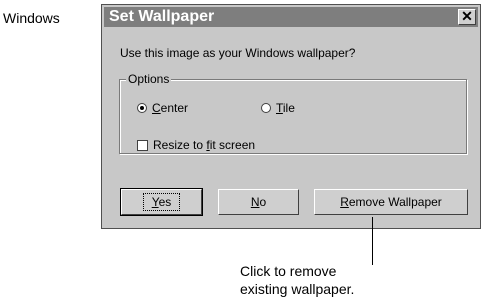  What do you see at coordinates (174, 108) in the screenshot?
I see `radio-center-label-rest: enter` at bounding box center [174, 108].